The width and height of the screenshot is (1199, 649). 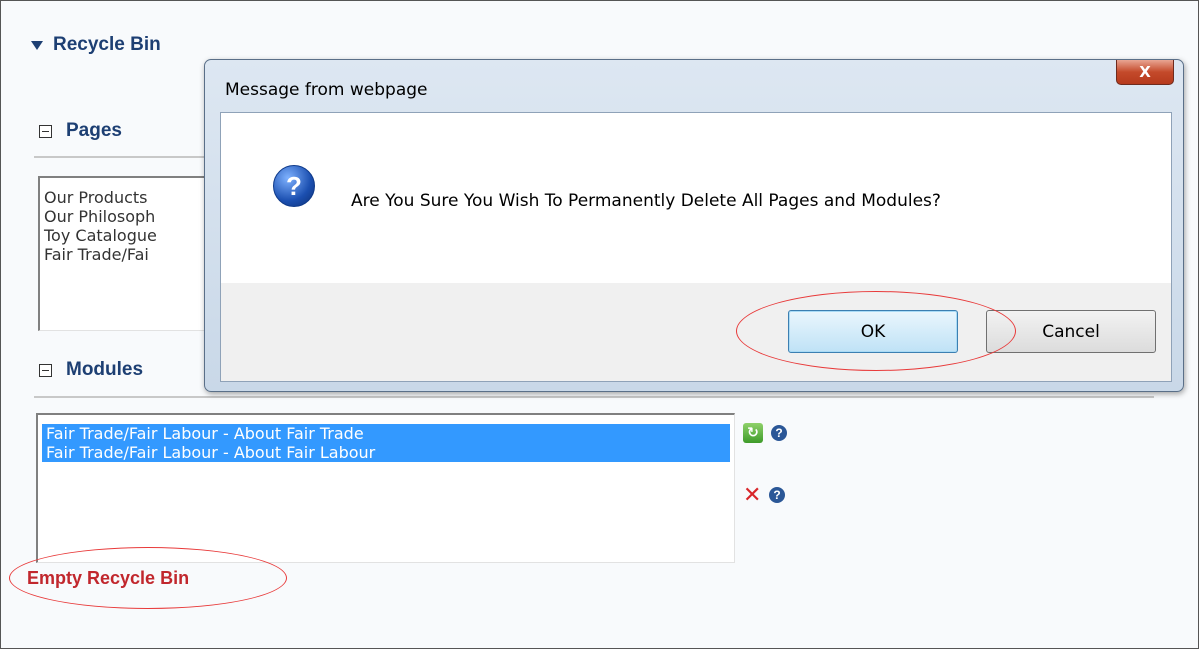 I want to click on delete-icon: ✕, so click(x=752, y=495).